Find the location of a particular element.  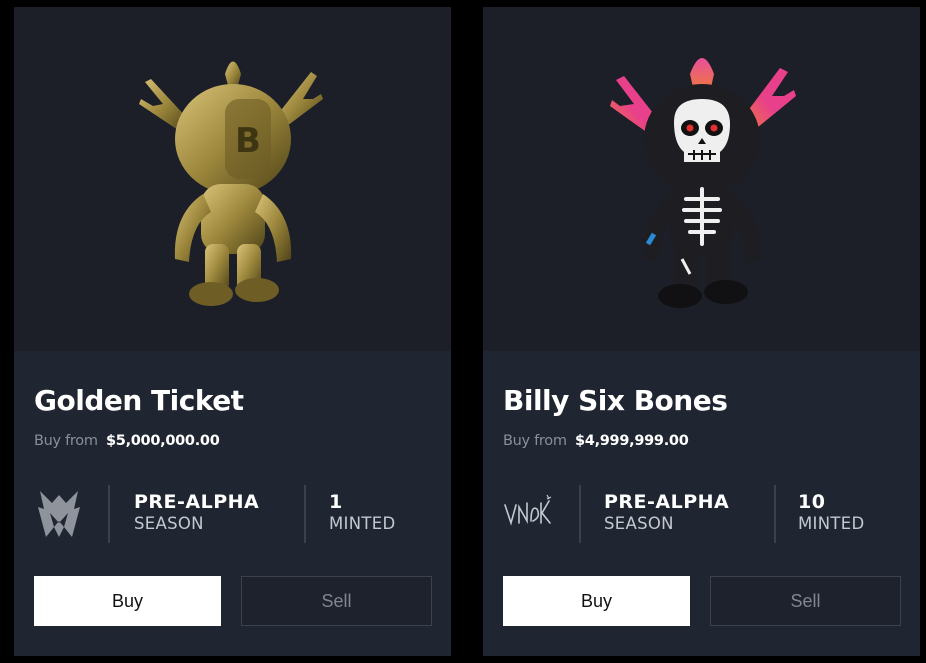

collectible-title: Golden Ticket is located at coordinates (139, 400).